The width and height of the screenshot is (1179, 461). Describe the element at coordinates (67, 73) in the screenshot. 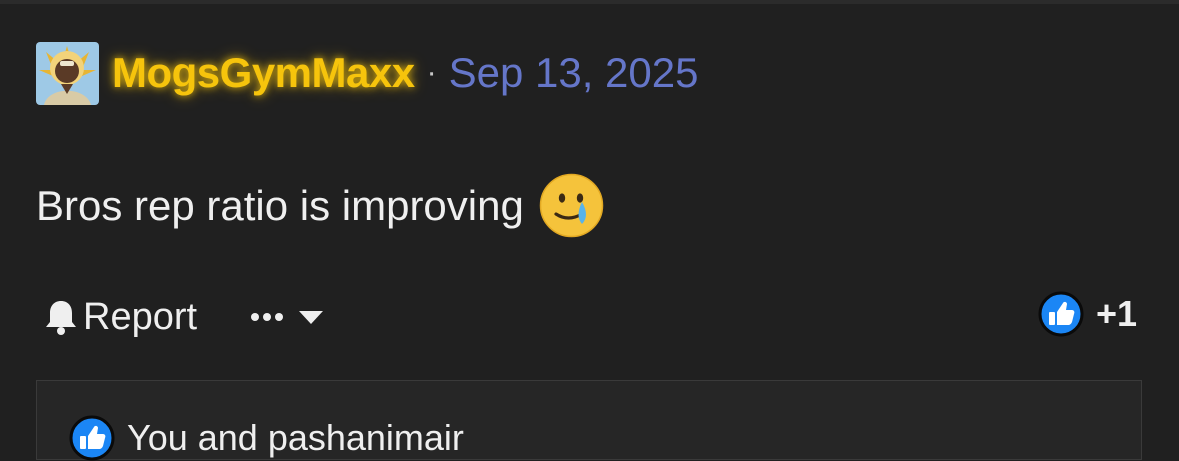

I see `avatar` at that location.